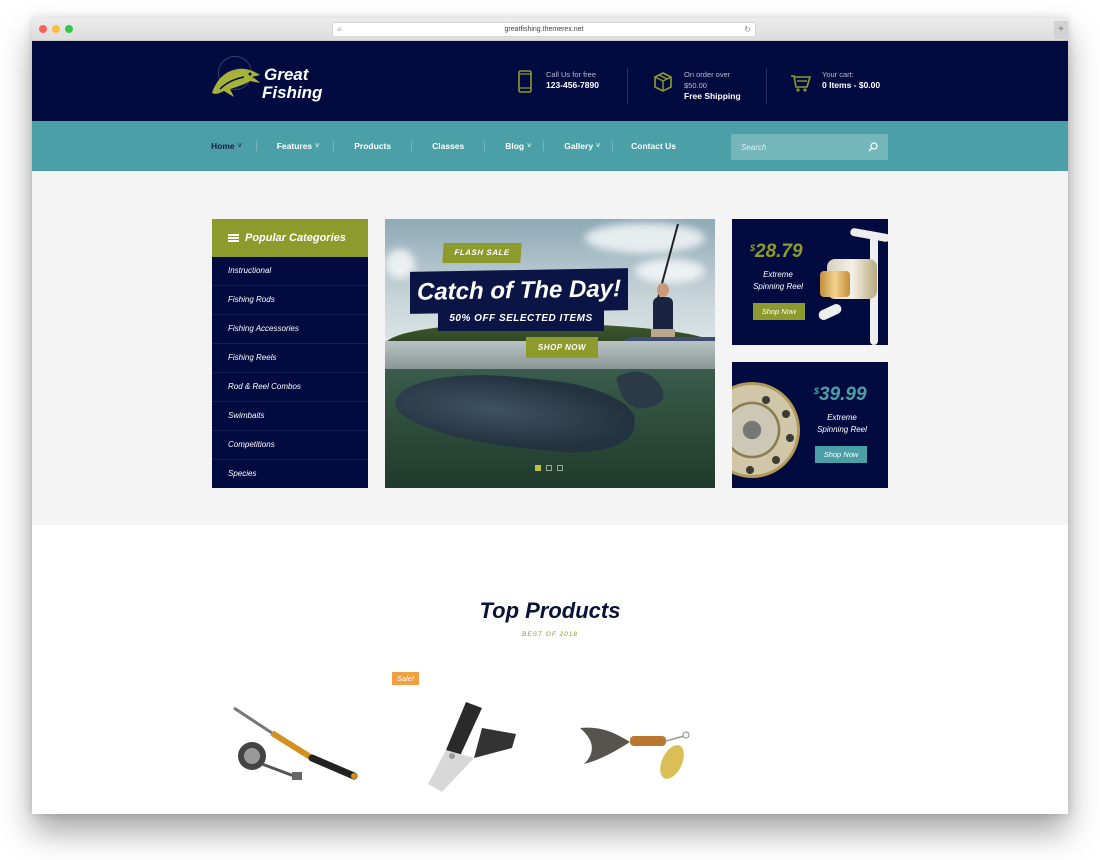 This screenshot has width=1100, height=860. I want to click on site-logo: Great Fishing, so click(266, 80).